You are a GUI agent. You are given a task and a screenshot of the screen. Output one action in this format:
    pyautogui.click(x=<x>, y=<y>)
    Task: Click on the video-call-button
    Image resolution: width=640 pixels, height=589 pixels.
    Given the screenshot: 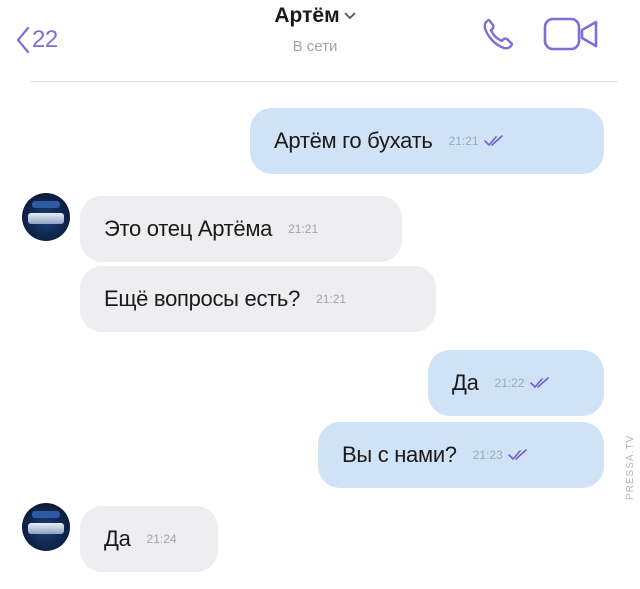 What is the action you would take?
    pyautogui.click(x=572, y=34)
    